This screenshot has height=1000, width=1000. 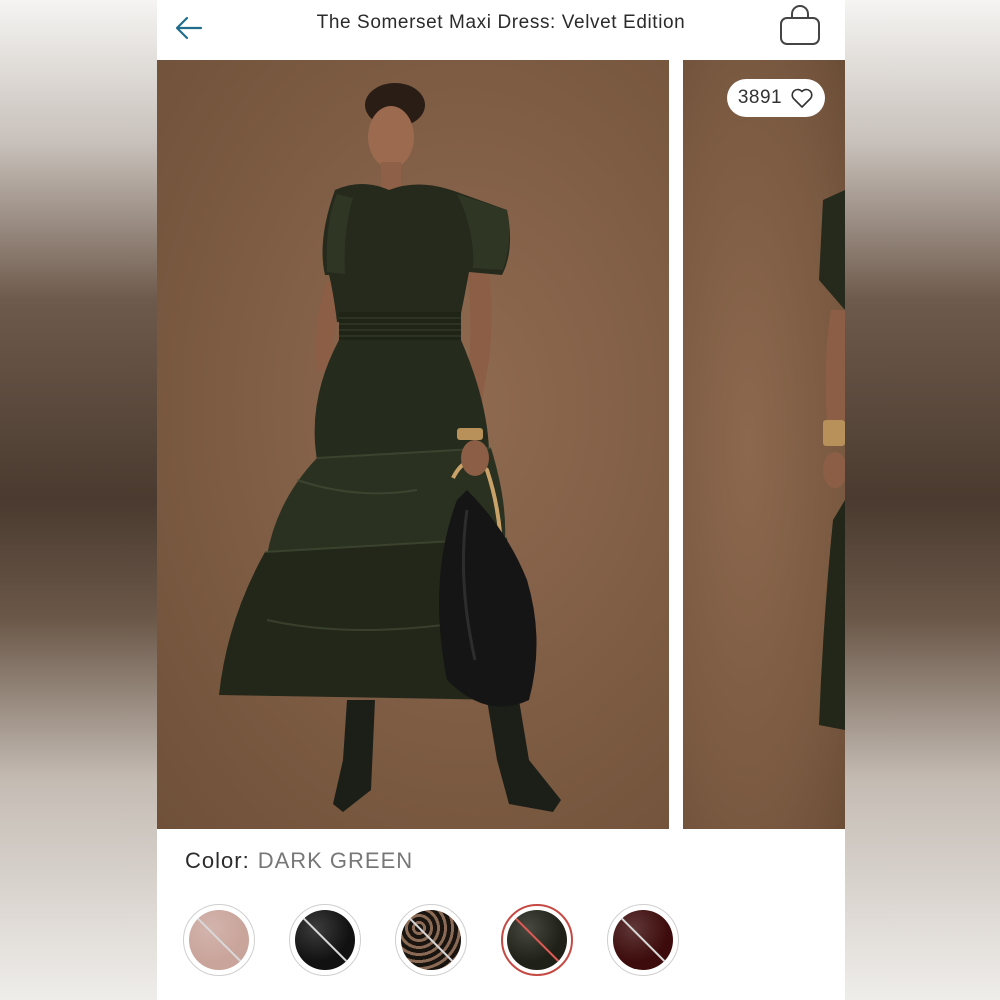 I want to click on back-button, so click(x=189, y=28).